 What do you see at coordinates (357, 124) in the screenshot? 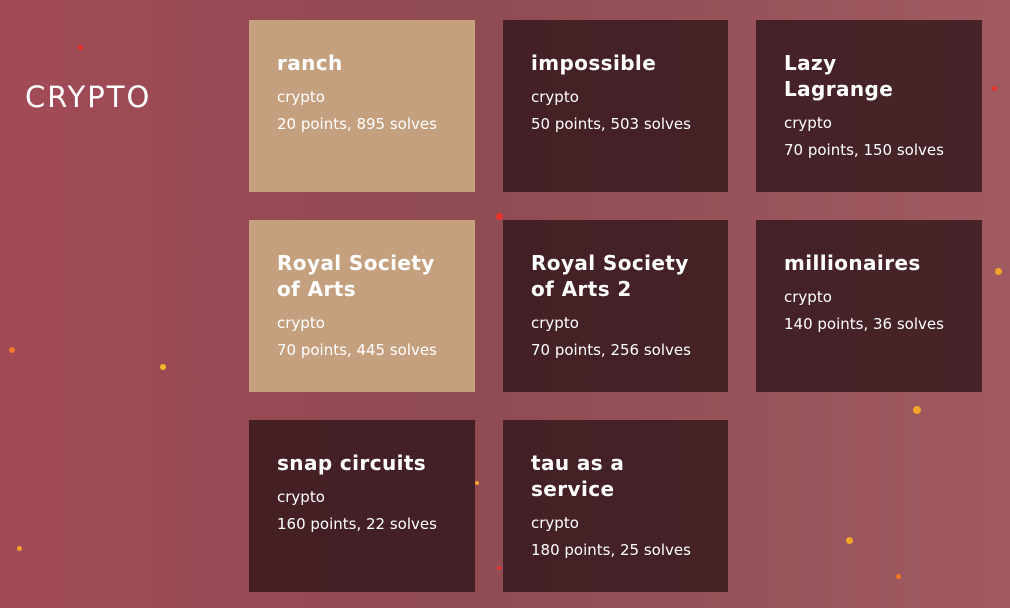
I see `challenge-points-solves: 20 points, 895 solves` at bounding box center [357, 124].